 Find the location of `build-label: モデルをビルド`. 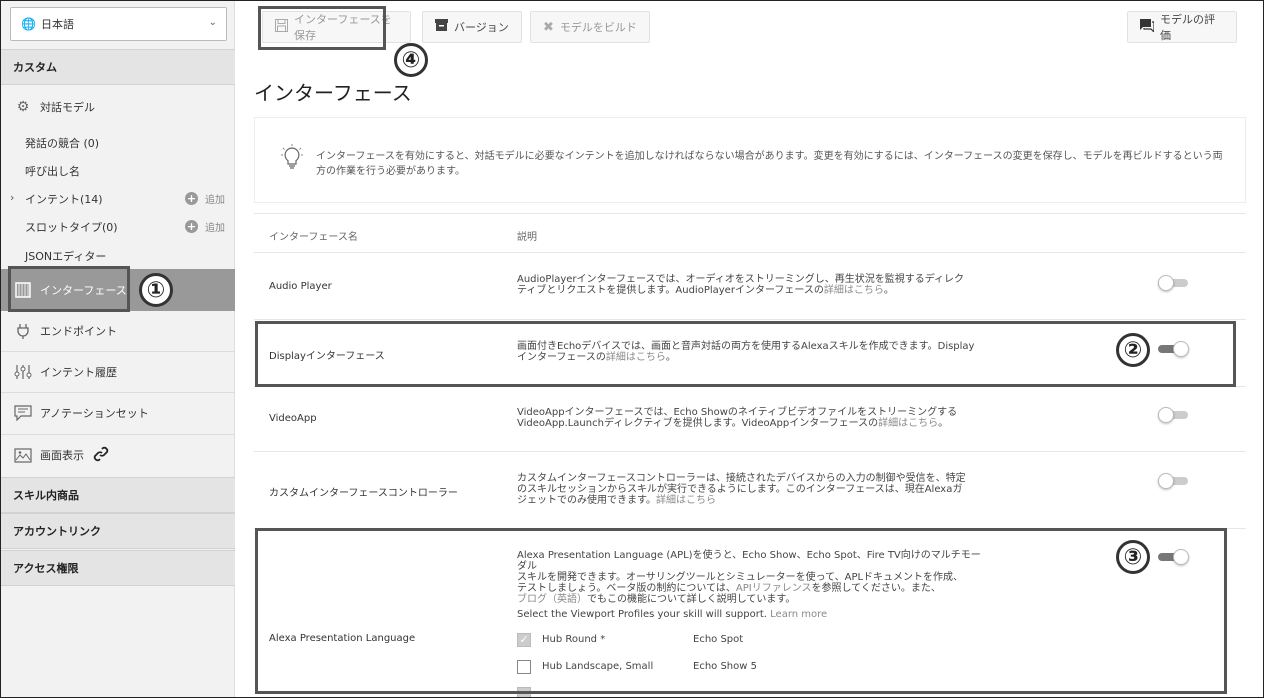

build-label: モデルをビルド is located at coordinates (598, 27).